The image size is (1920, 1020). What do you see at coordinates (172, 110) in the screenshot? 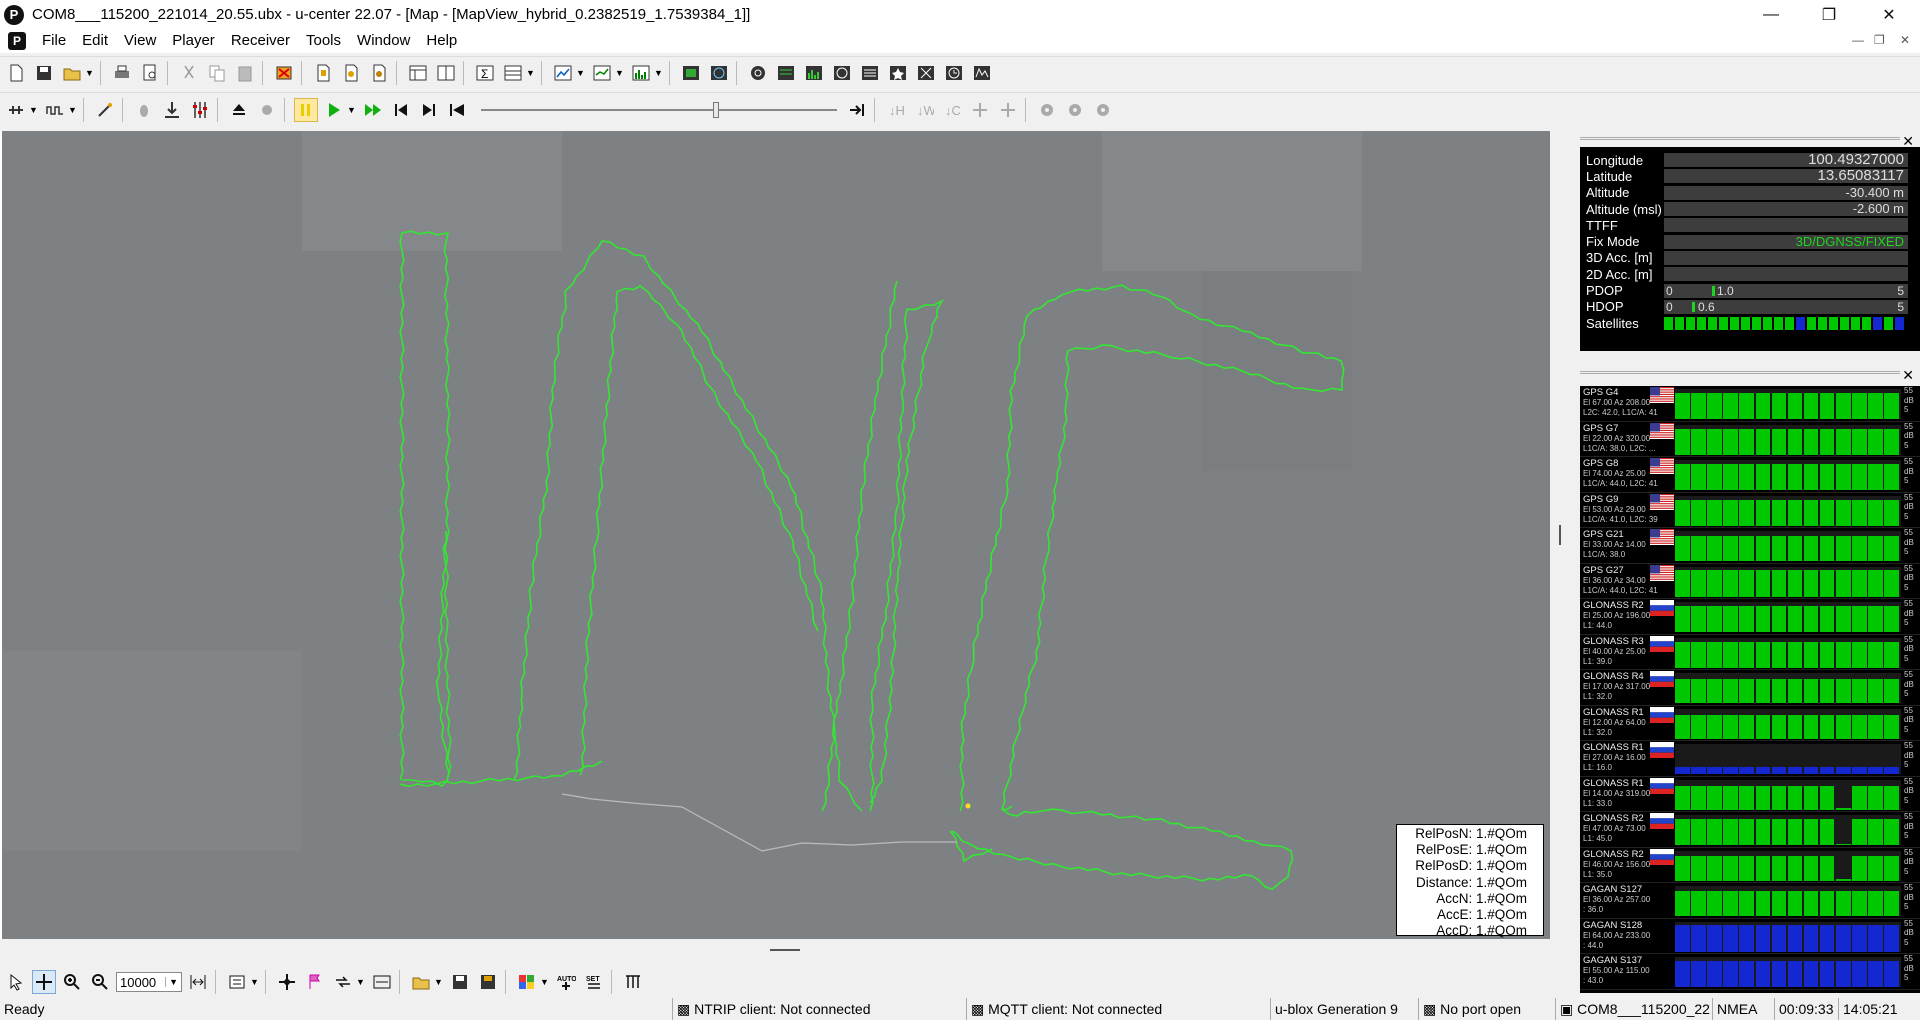
I see `download-icon` at bounding box center [172, 110].